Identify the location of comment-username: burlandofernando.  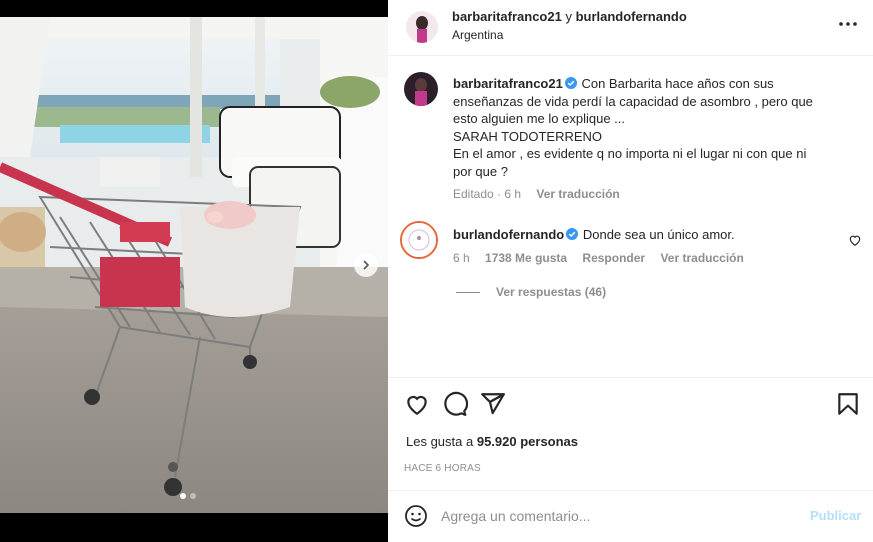
(508, 234).